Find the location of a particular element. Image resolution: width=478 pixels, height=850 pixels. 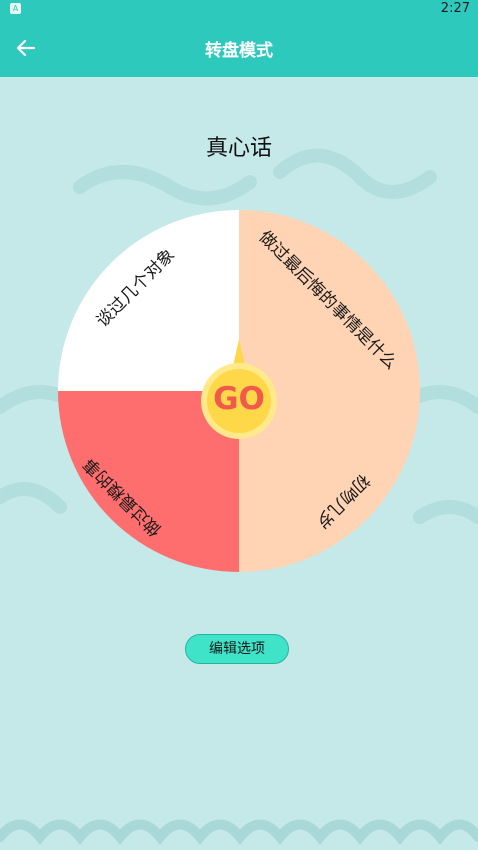

app-bar: 转盘模式 is located at coordinates (239, 48).